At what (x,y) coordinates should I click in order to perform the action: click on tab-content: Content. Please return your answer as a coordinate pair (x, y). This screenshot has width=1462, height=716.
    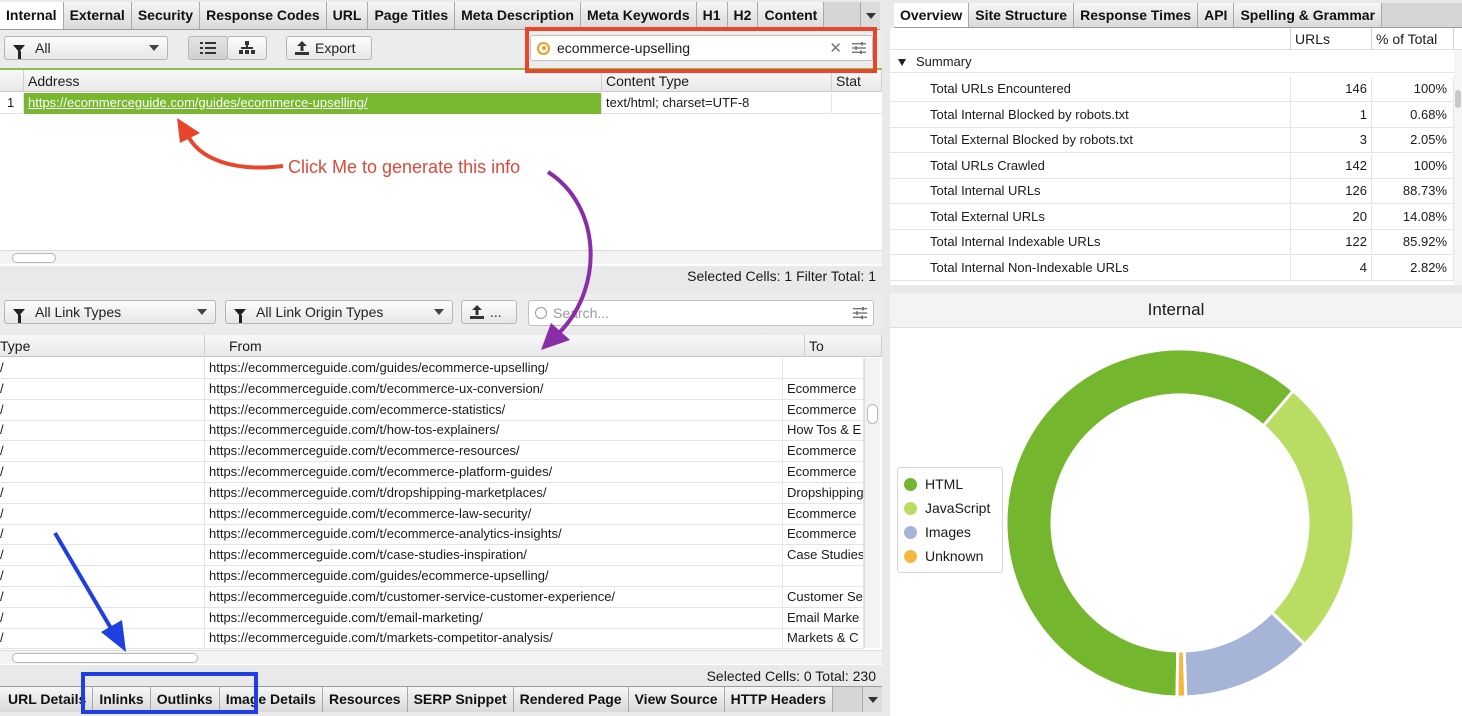
    Looking at the image, I should click on (791, 15).